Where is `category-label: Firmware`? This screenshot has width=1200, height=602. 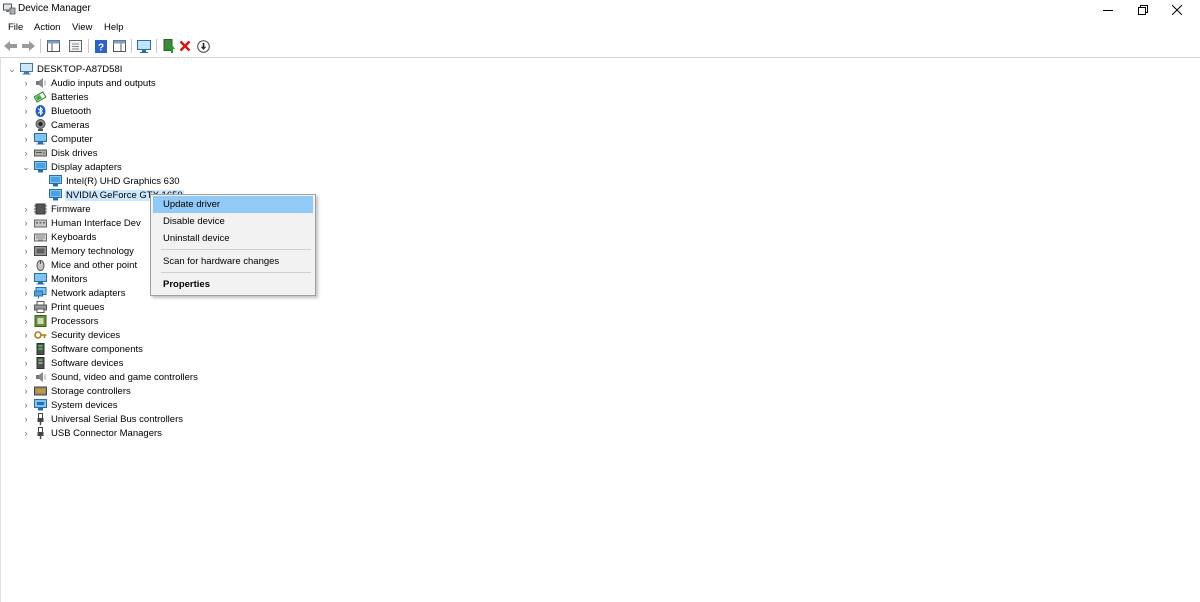 category-label: Firmware is located at coordinates (71, 209).